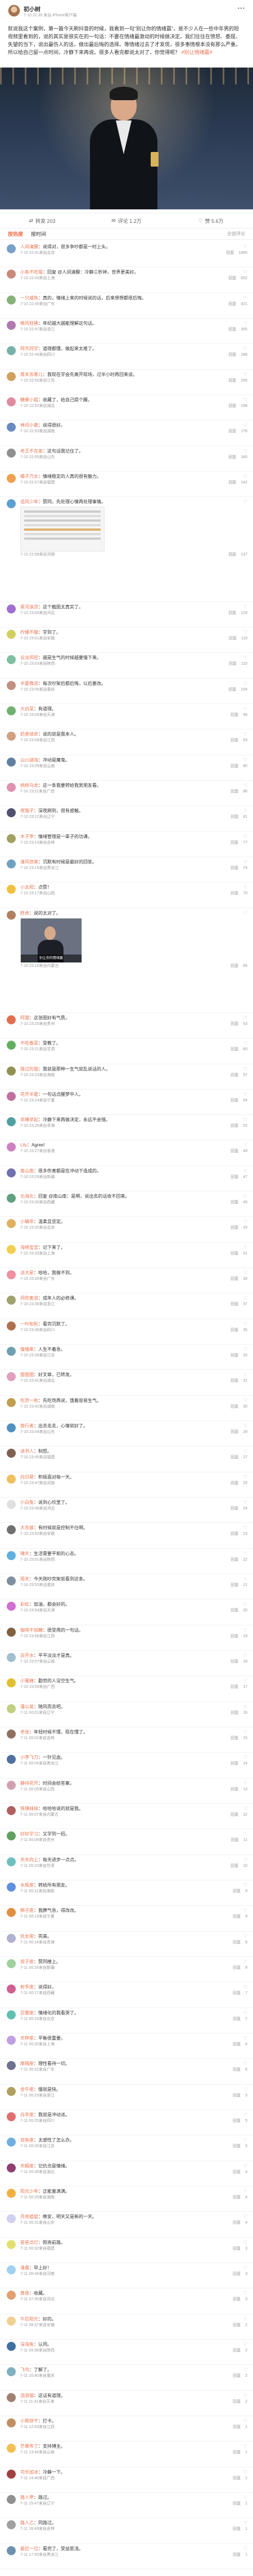 Image resolution: width=253 pixels, height=2576 pixels. Describe the element at coordinates (244, 457) in the screenshot. I see `comment-like-count: 160` at that location.